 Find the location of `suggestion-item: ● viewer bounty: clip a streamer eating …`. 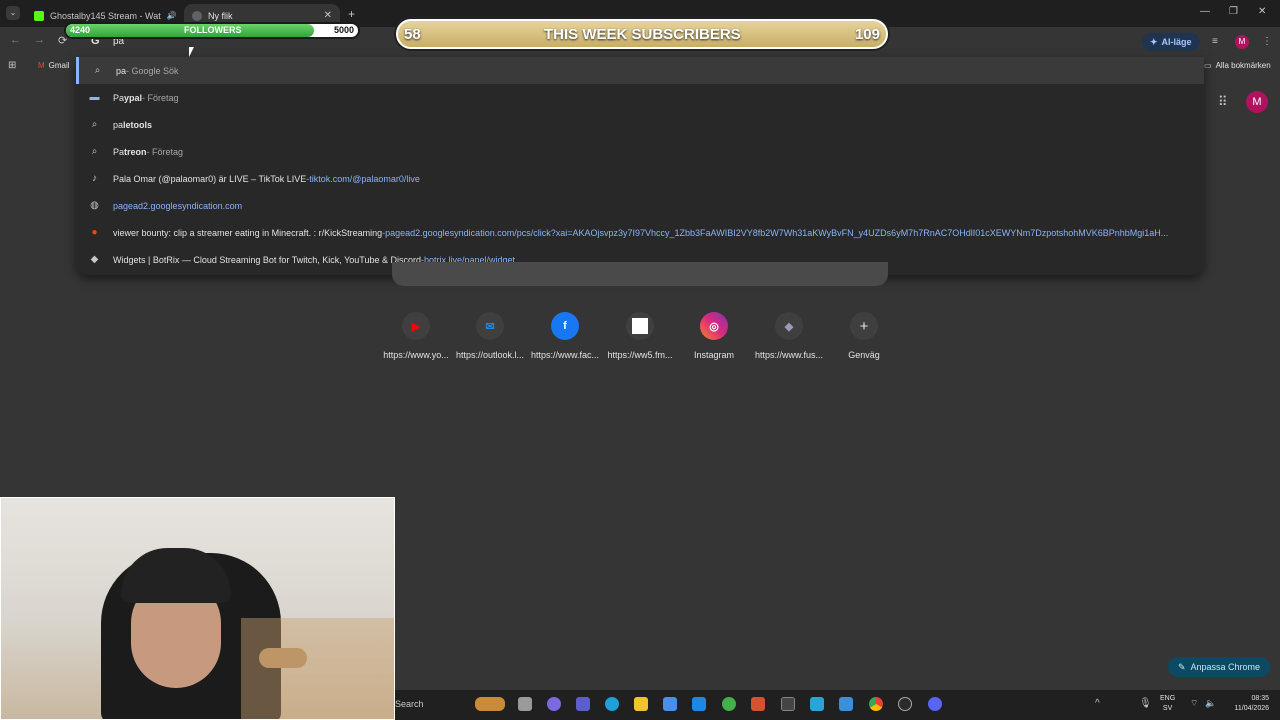

suggestion-item: ● viewer bounty: clip a streamer eating … is located at coordinates (640, 232).